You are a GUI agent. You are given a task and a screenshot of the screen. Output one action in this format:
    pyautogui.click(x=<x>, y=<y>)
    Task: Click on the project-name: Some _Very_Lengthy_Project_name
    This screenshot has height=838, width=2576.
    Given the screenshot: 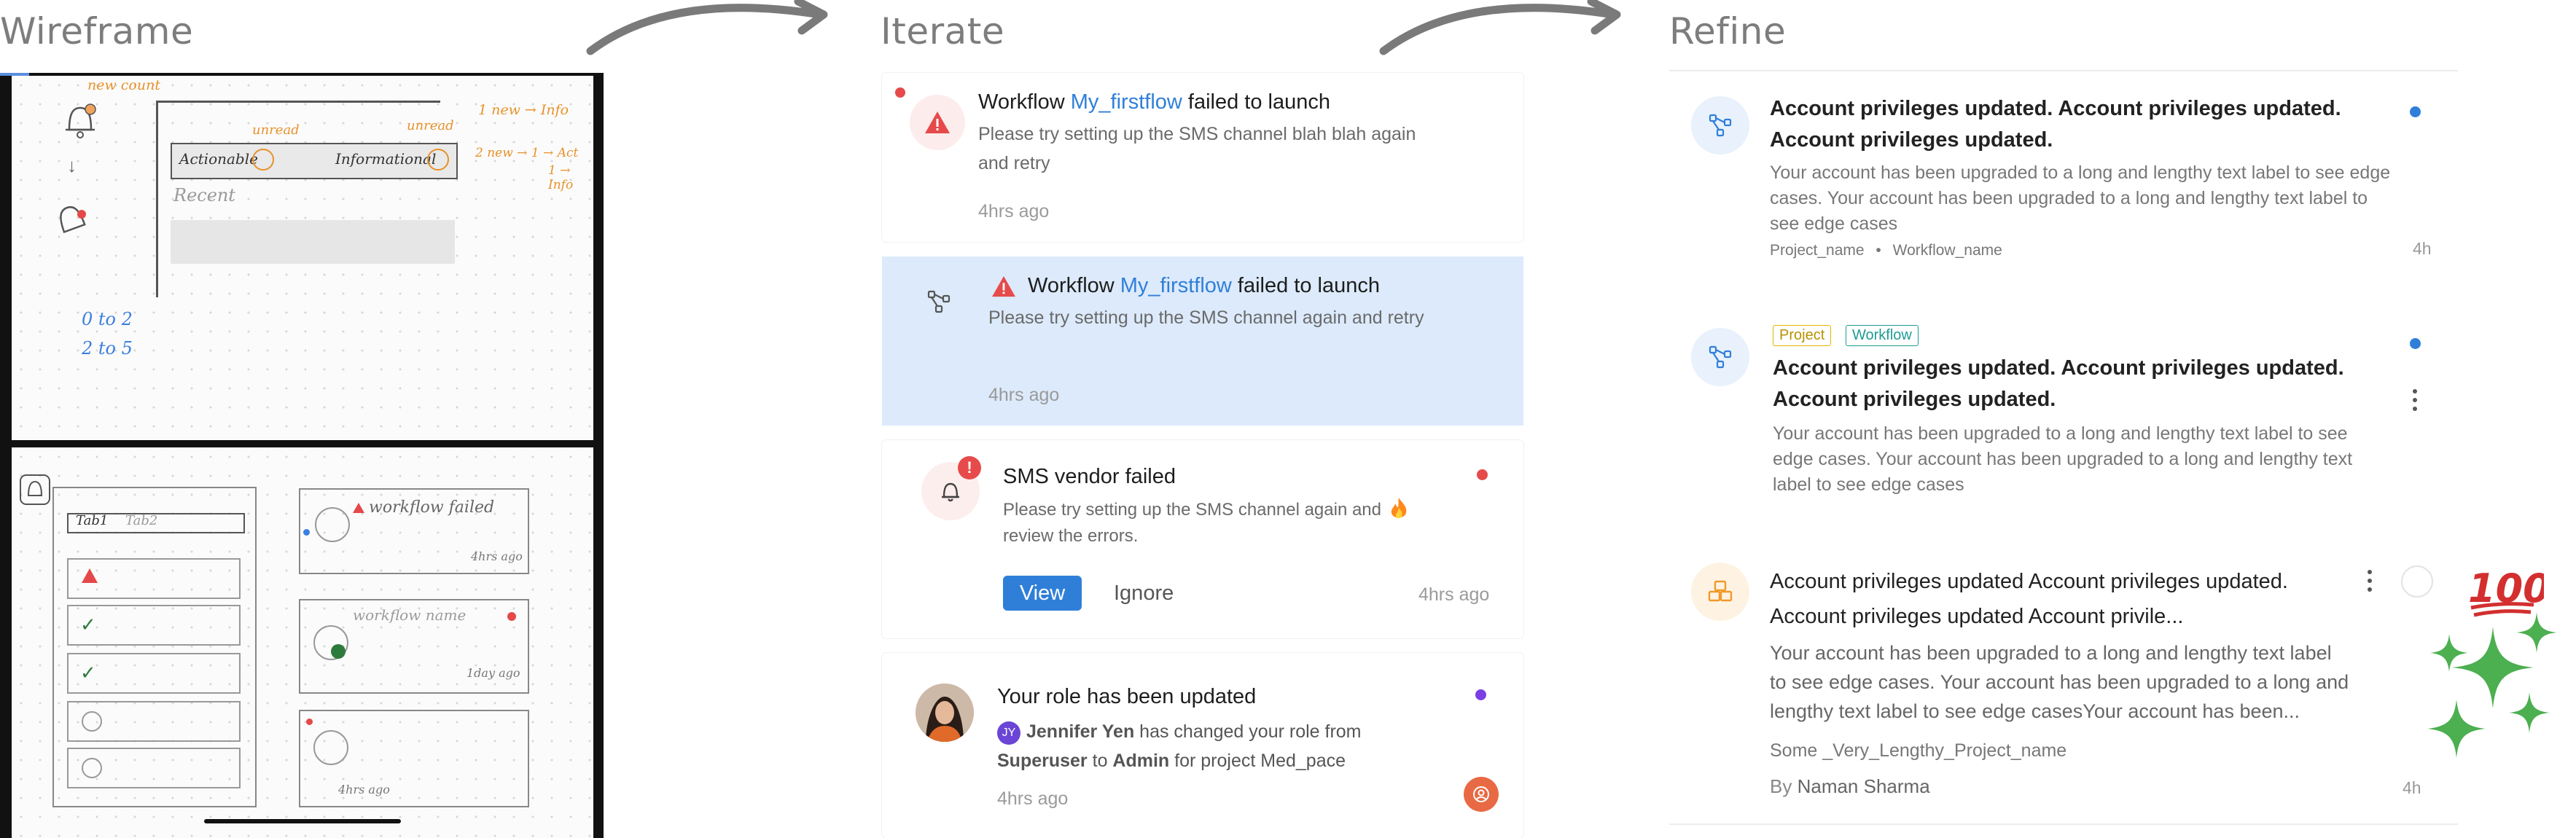 What is the action you would take?
    pyautogui.click(x=1918, y=750)
    